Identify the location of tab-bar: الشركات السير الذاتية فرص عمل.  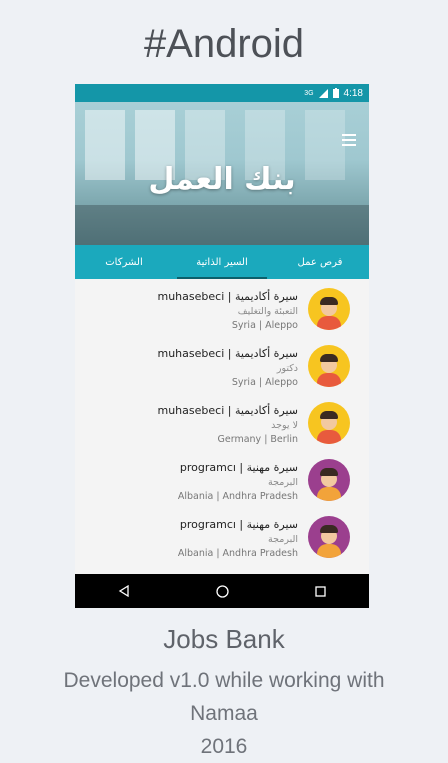
(222, 262).